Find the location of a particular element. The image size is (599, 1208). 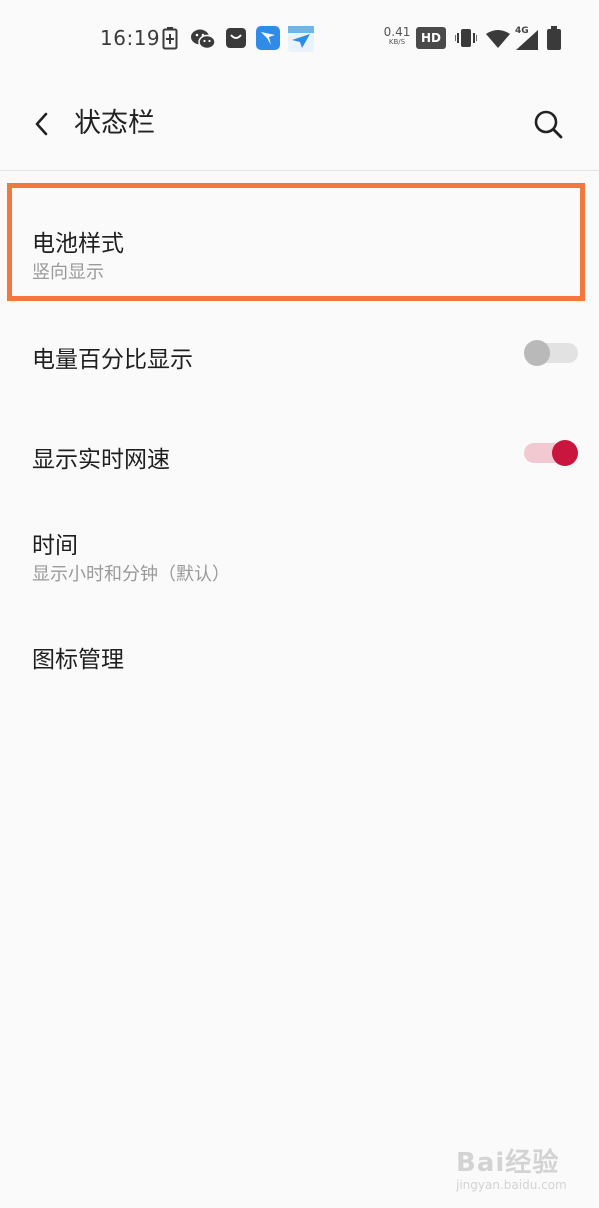

wechat-icon is located at coordinates (203, 39).